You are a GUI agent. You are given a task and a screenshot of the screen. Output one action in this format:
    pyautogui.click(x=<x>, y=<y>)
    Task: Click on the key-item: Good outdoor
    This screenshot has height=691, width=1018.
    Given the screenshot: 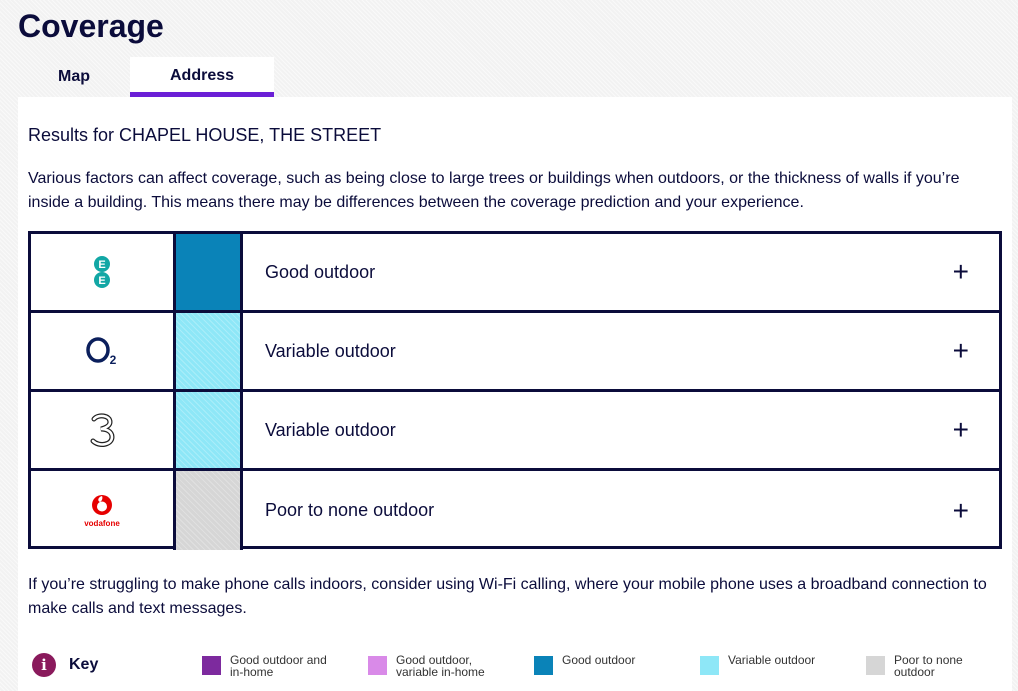 What is the action you would take?
    pyautogui.click(x=603, y=664)
    